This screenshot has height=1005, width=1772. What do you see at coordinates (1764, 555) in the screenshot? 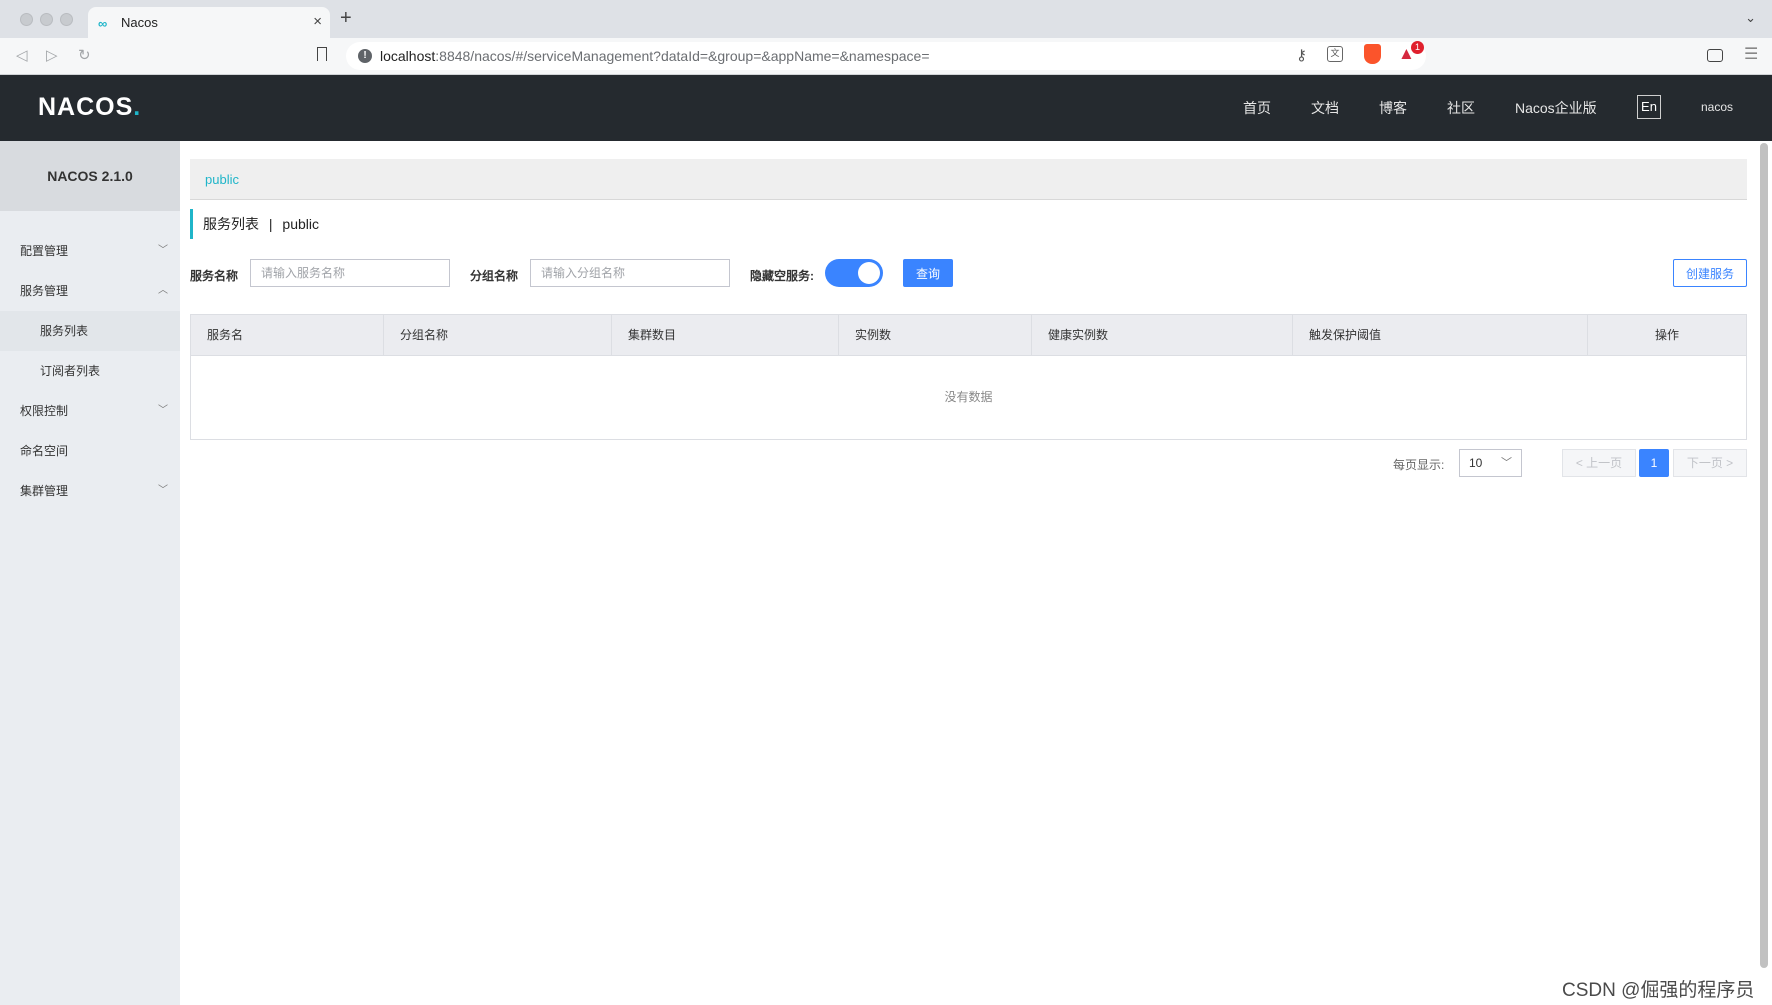
I see `page-scrollbar` at bounding box center [1764, 555].